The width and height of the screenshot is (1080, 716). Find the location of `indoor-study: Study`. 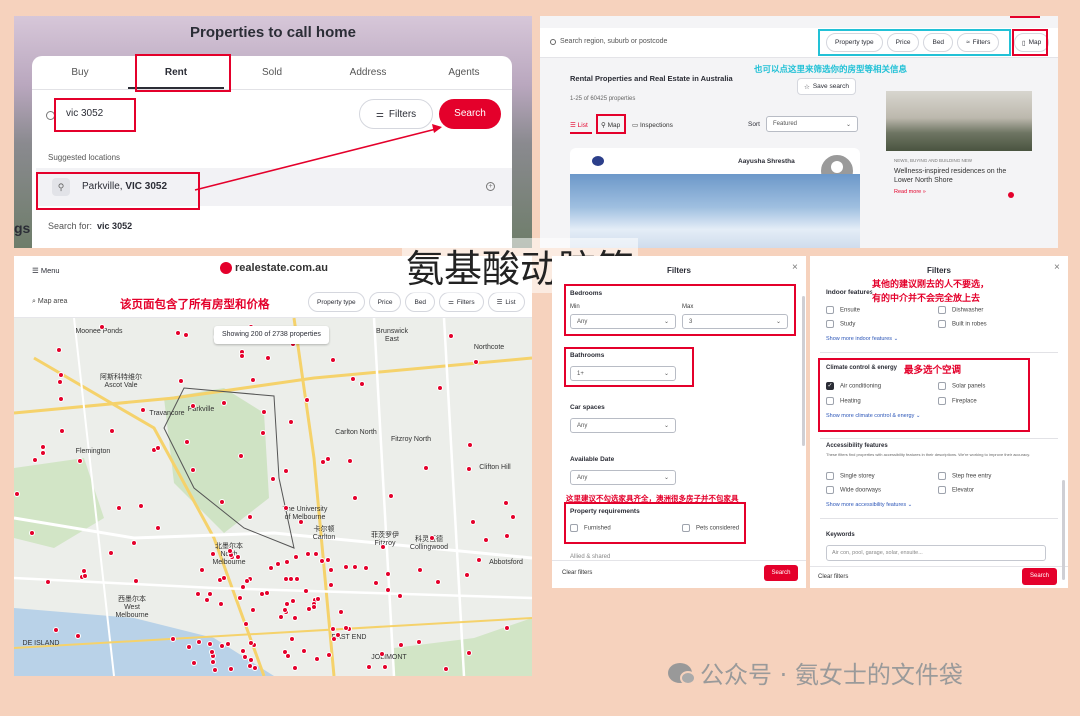

indoor-study: Study is located at coordinates (840, 324).